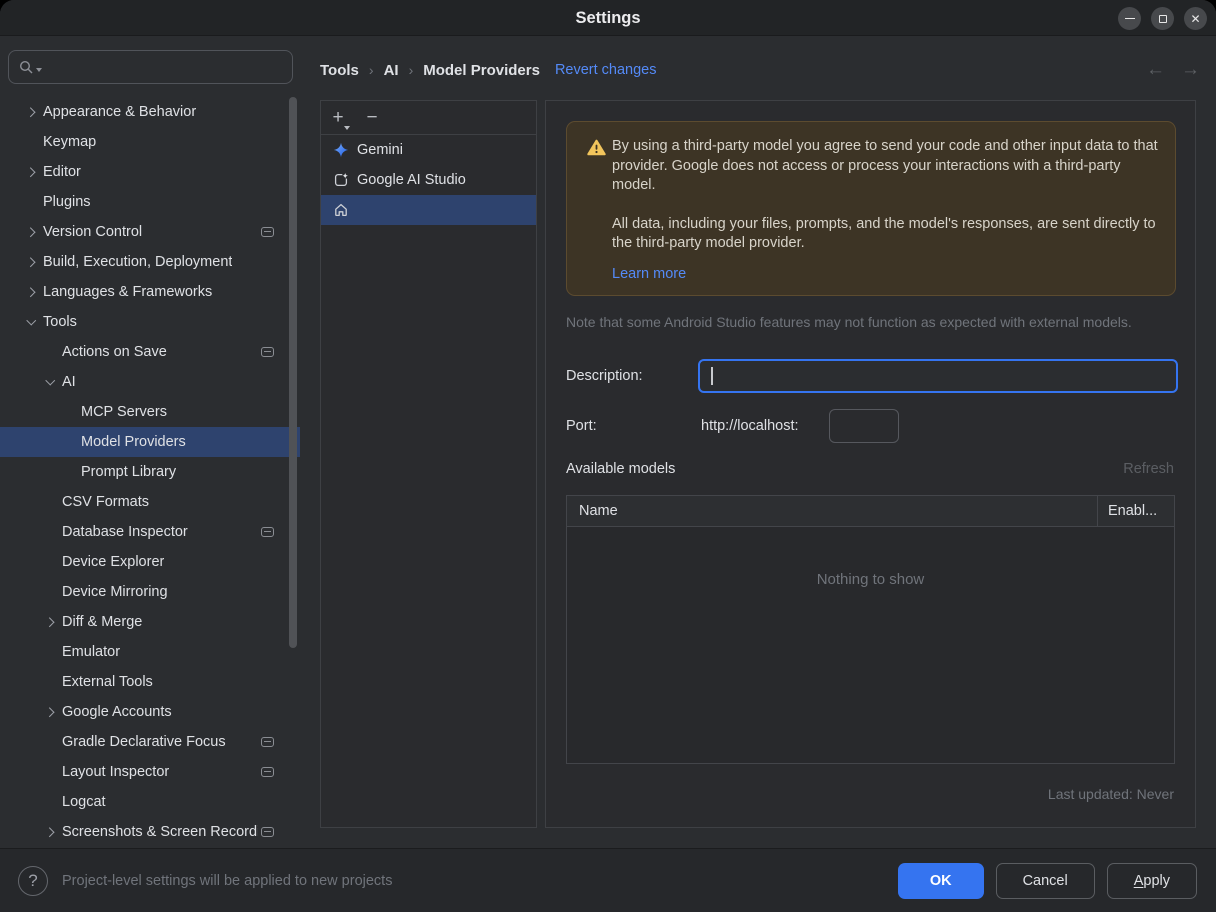  I want to click on sidebar-item-label: Actions on Save, so click(114, 352).